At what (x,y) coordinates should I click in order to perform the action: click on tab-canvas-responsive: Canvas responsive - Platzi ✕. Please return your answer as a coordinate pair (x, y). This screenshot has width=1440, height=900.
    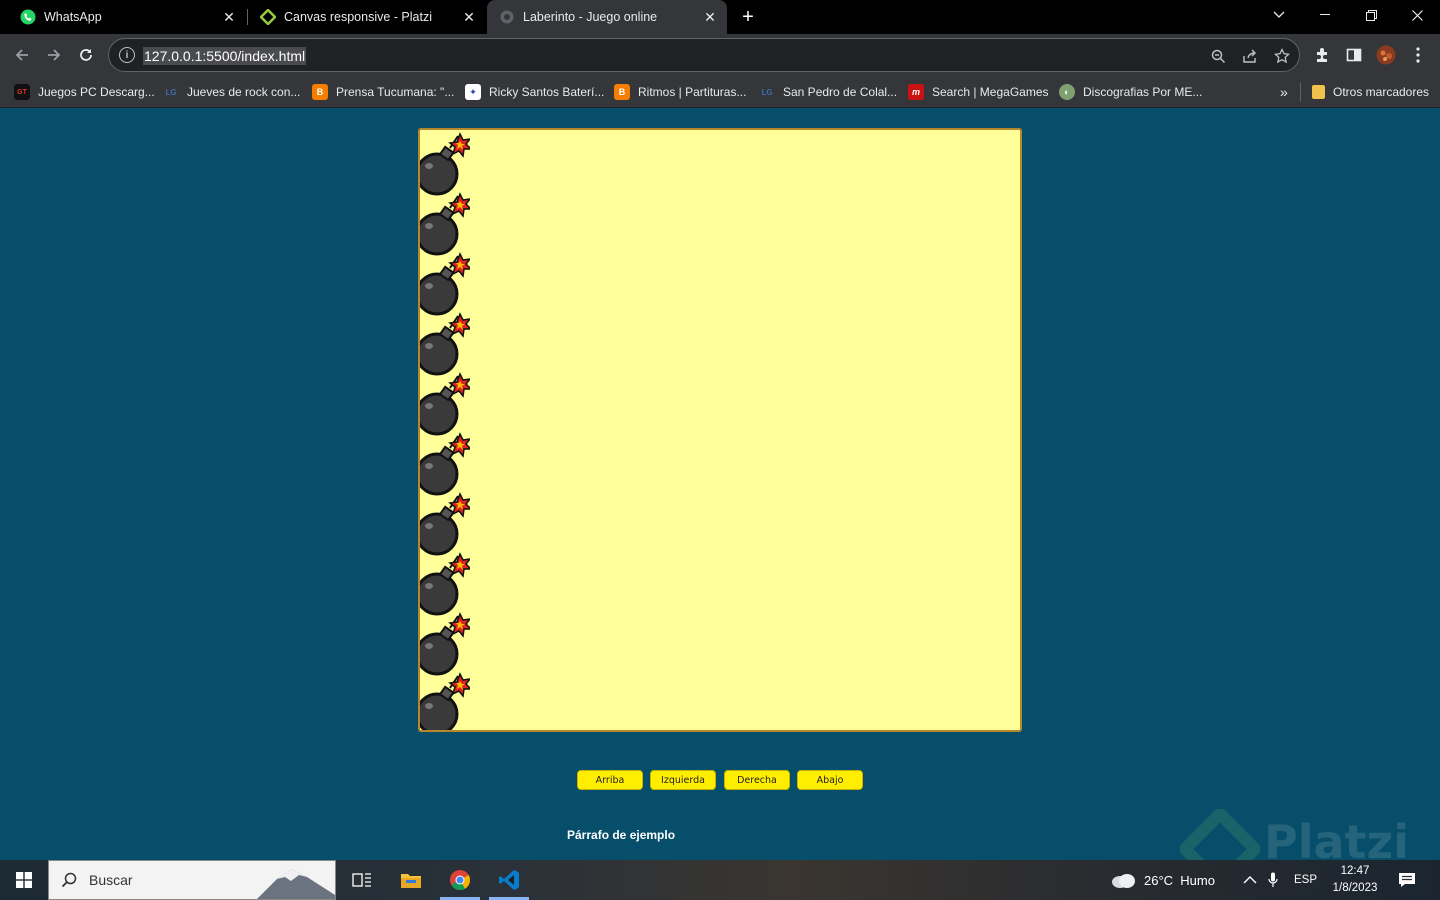
    Looking at the image, I should click on (367, 17).